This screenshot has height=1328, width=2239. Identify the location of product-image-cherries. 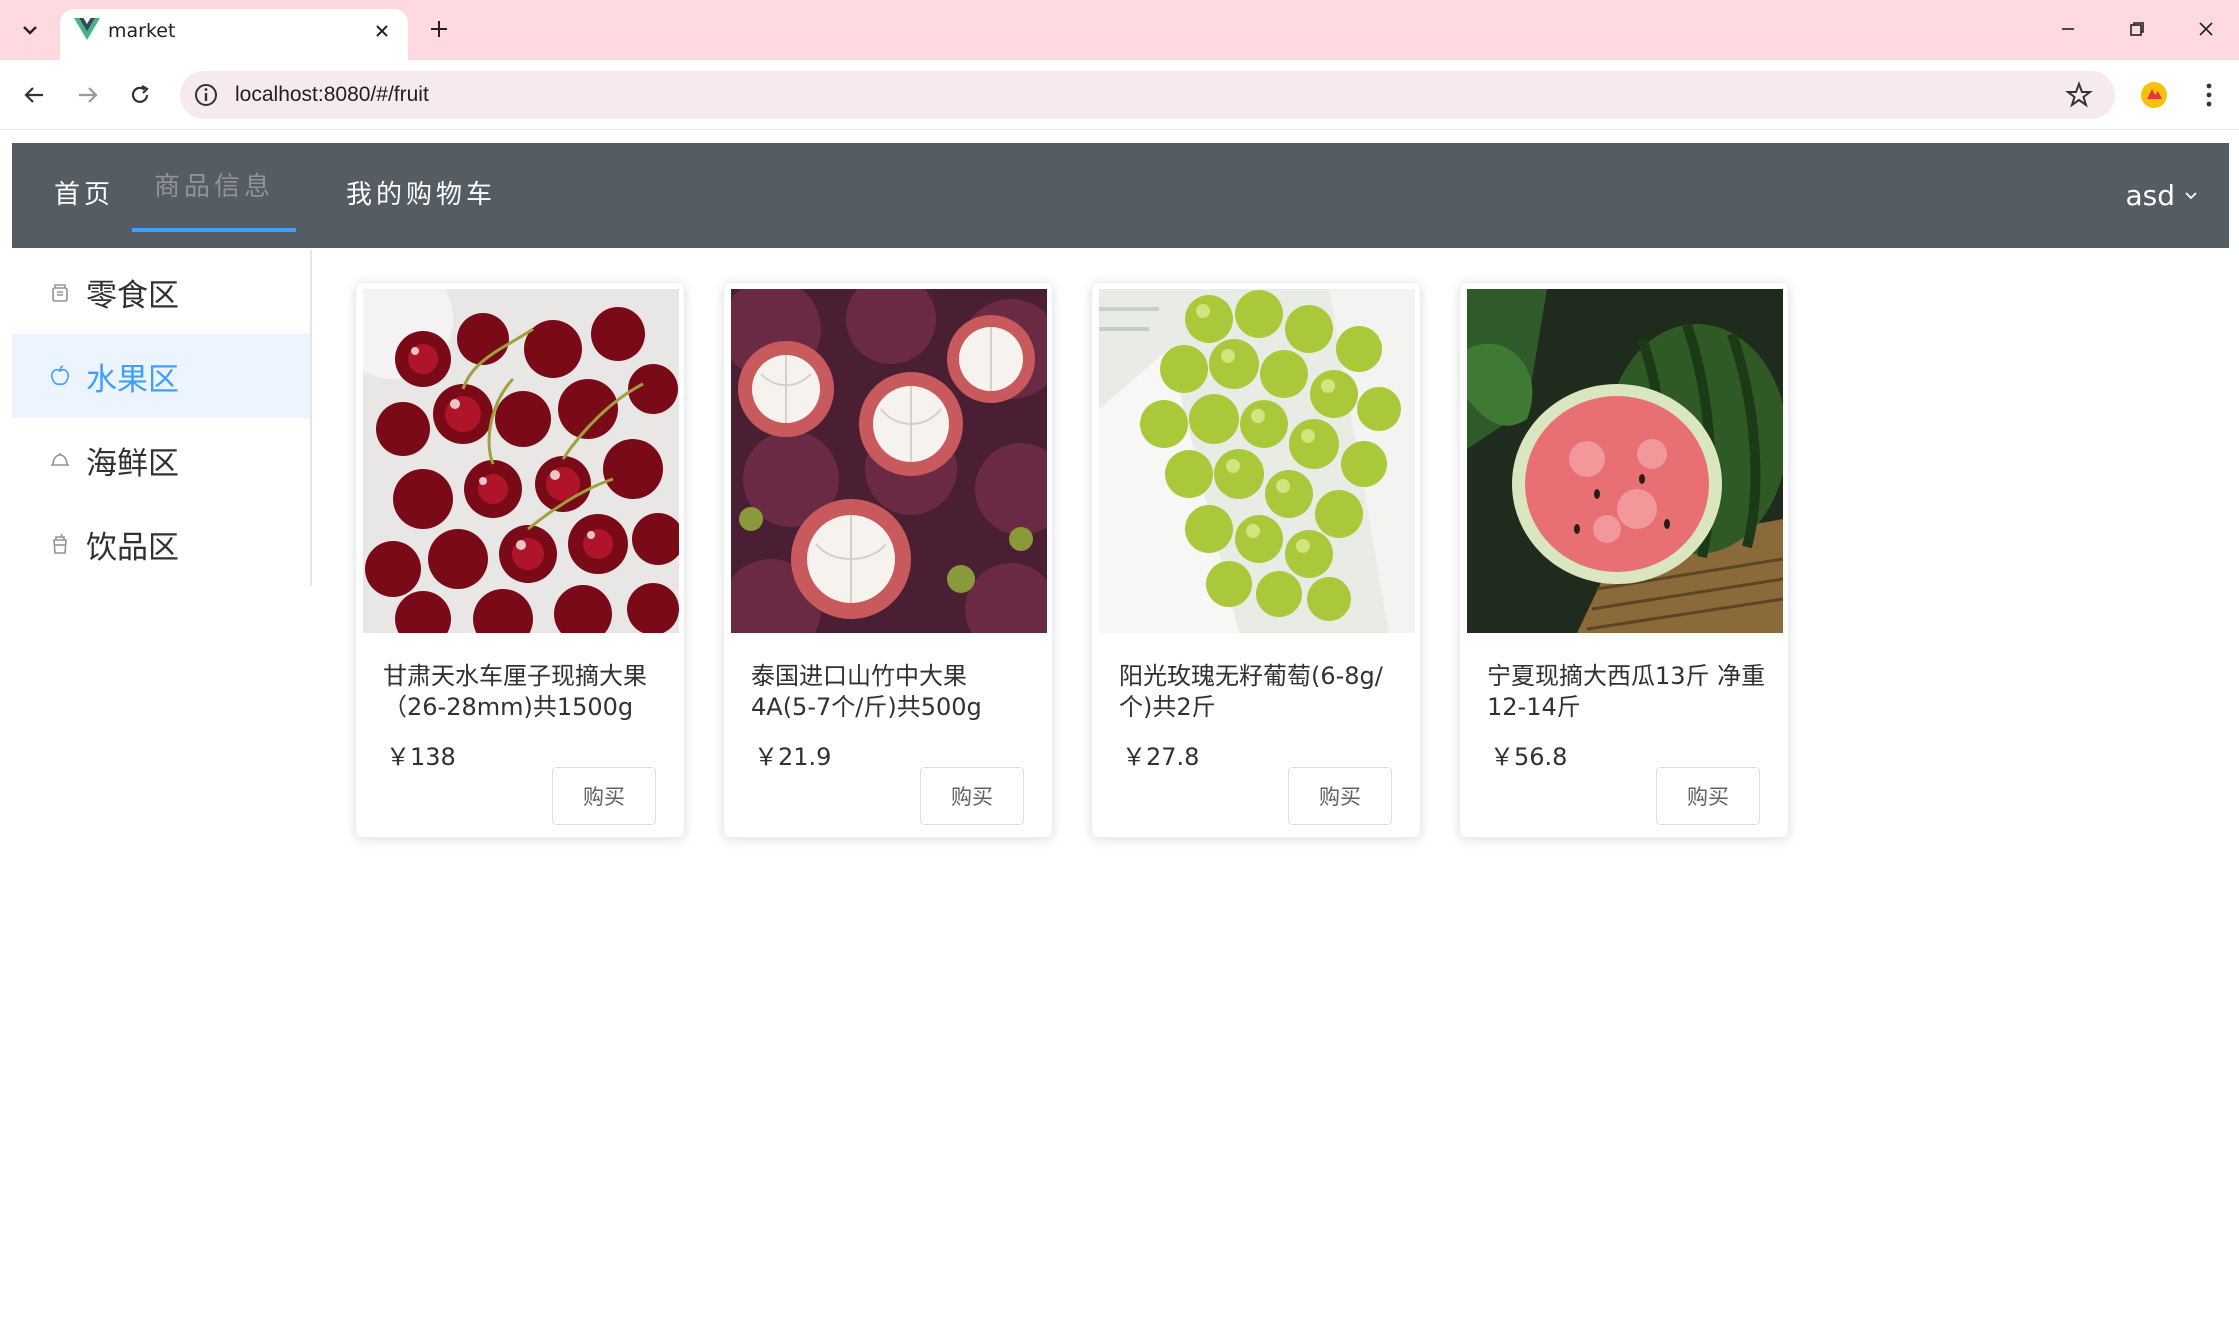
(521, 461).